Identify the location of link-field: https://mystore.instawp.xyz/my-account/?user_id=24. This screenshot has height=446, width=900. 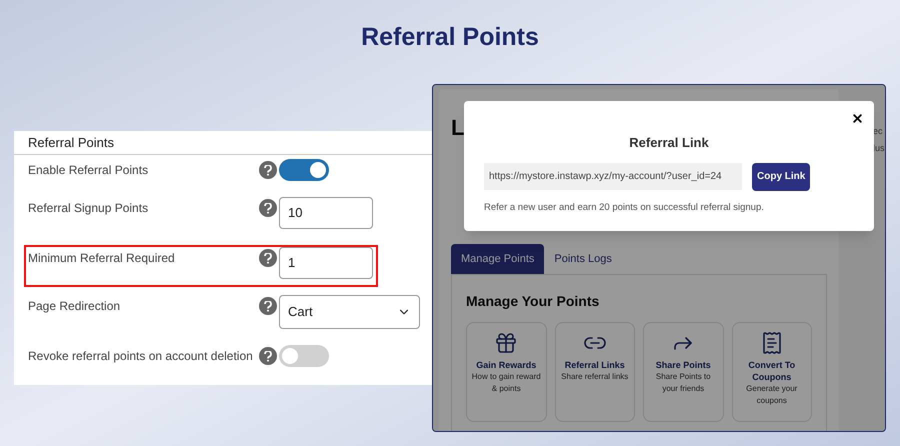
(613, 176).